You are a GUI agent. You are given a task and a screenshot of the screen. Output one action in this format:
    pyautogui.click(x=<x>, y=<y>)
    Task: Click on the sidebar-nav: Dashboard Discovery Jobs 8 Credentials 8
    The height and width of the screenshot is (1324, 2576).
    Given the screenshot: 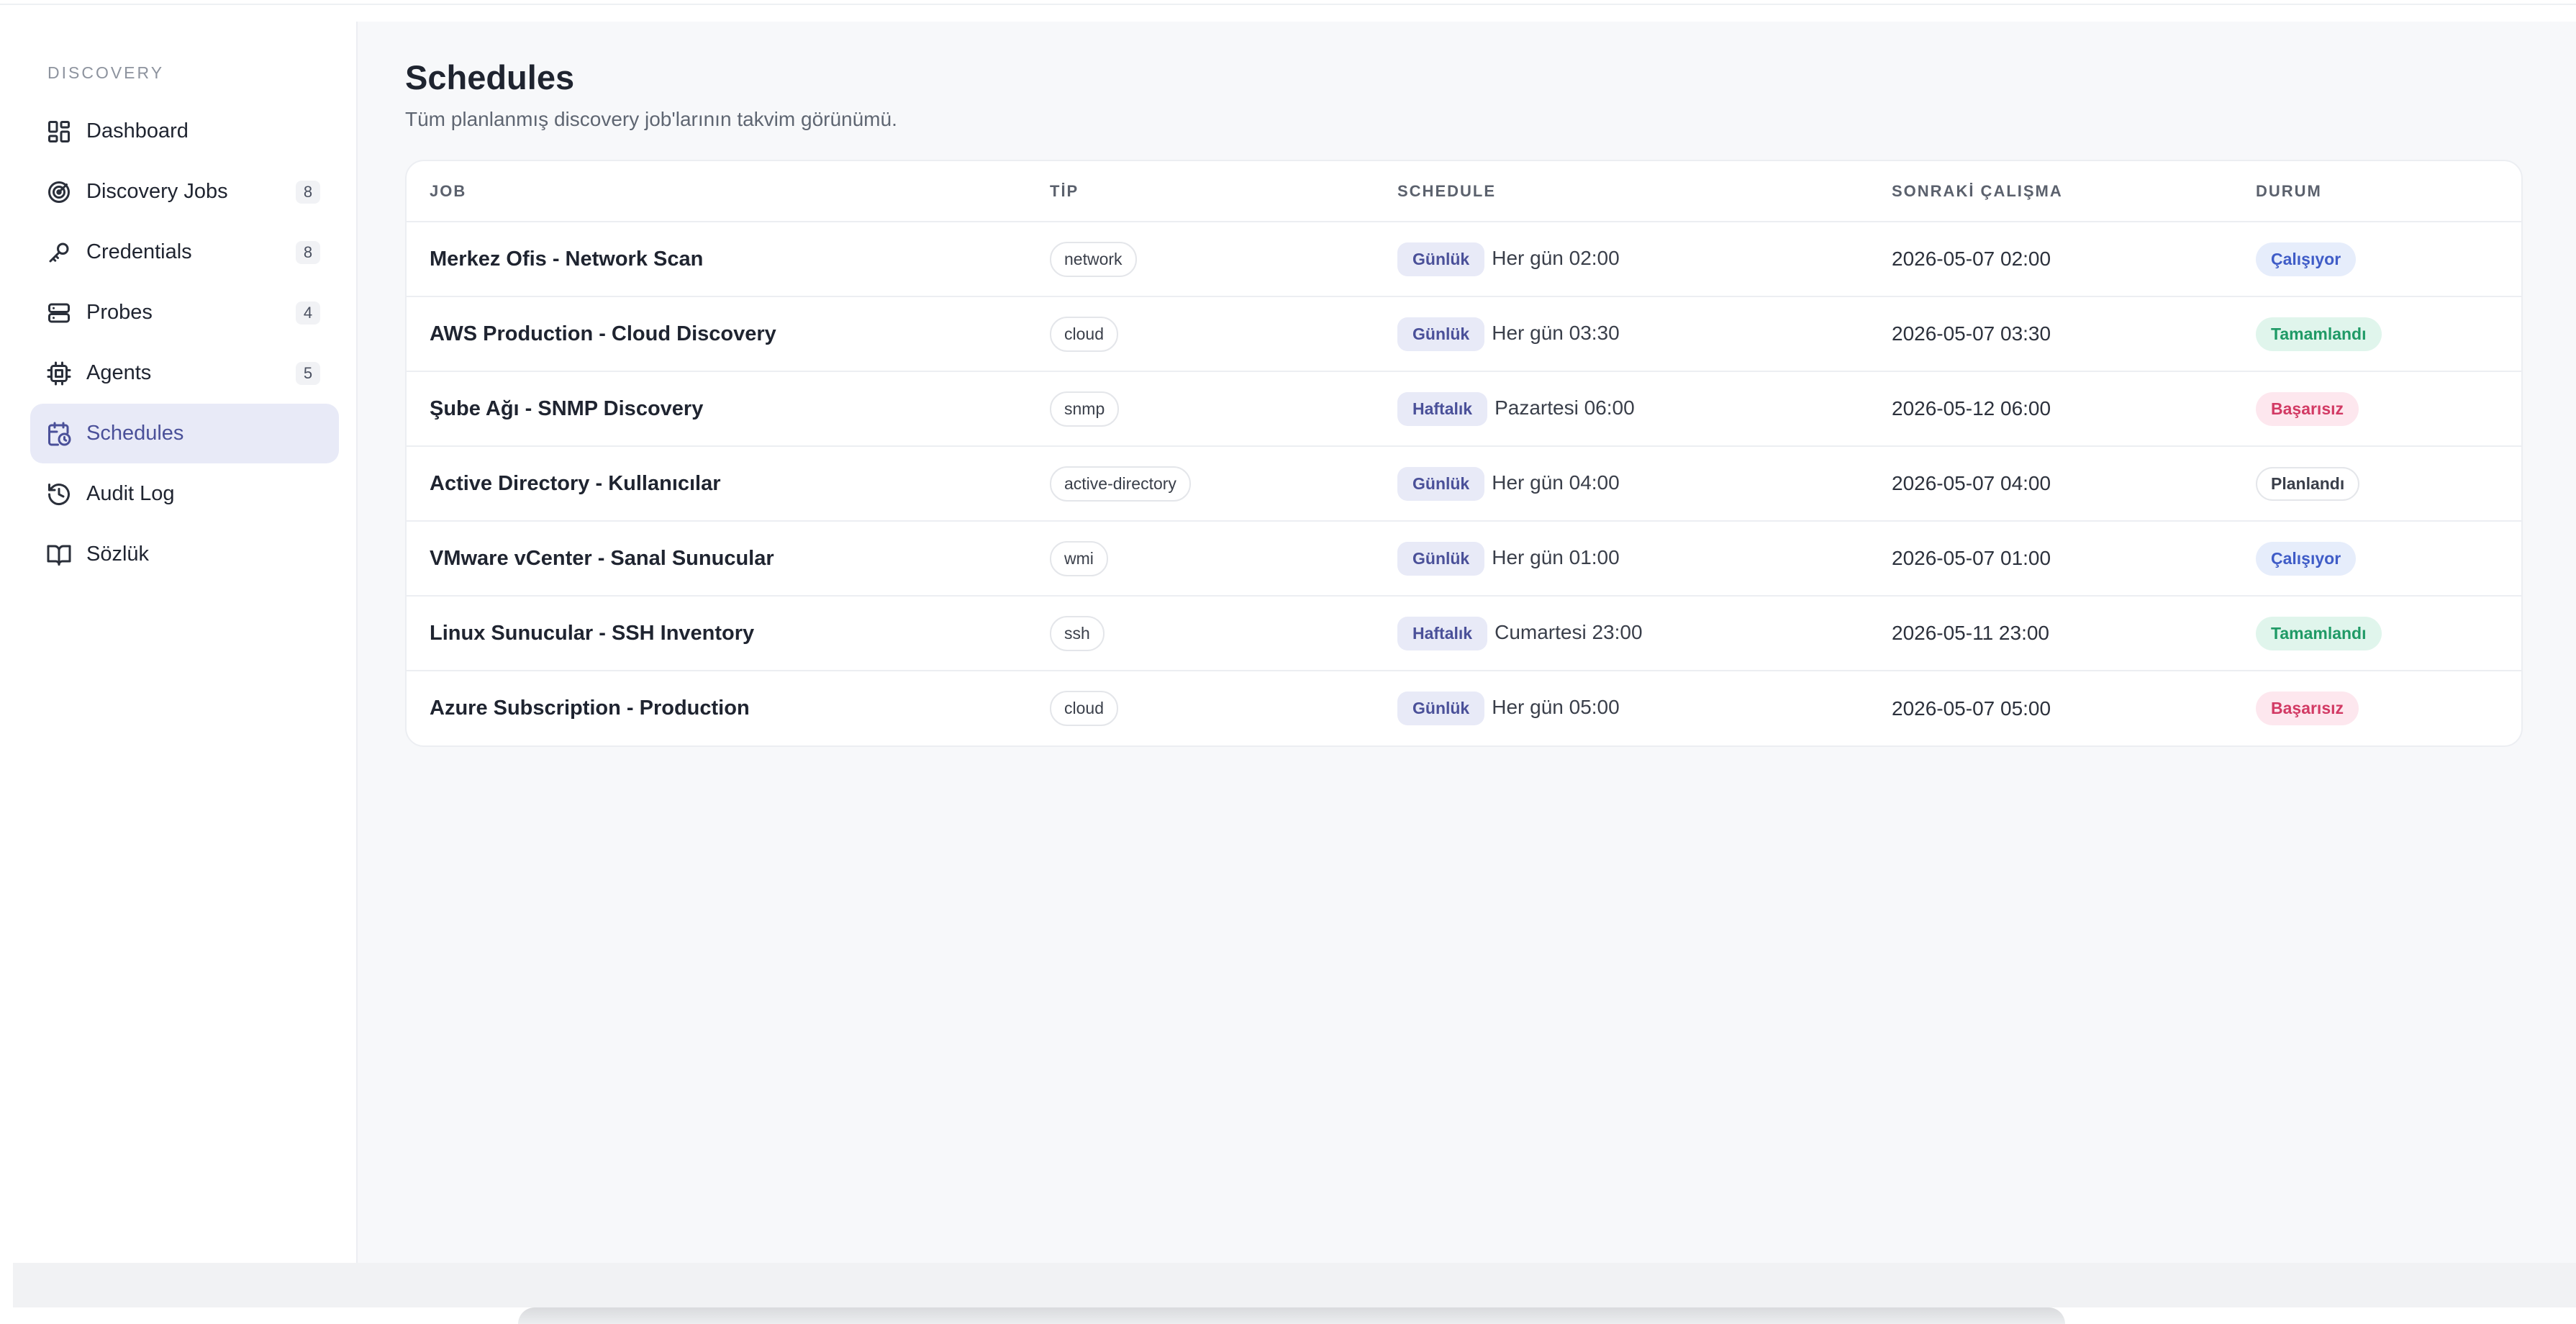 What is the action you would take?
    pyautogui.click(x=178, y=342)
    